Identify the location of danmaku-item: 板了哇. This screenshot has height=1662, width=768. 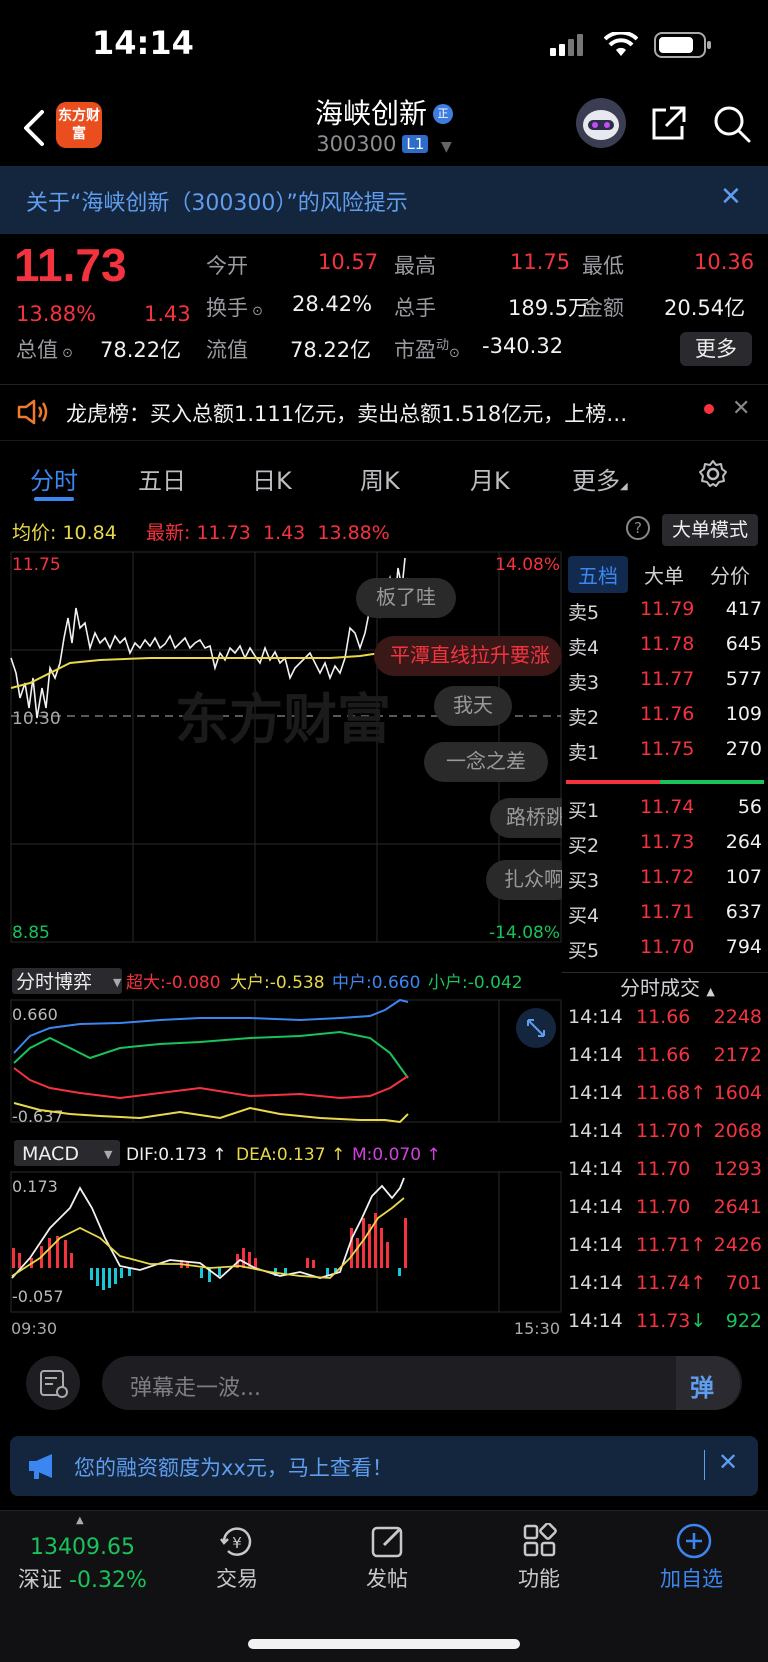
(406, 597).